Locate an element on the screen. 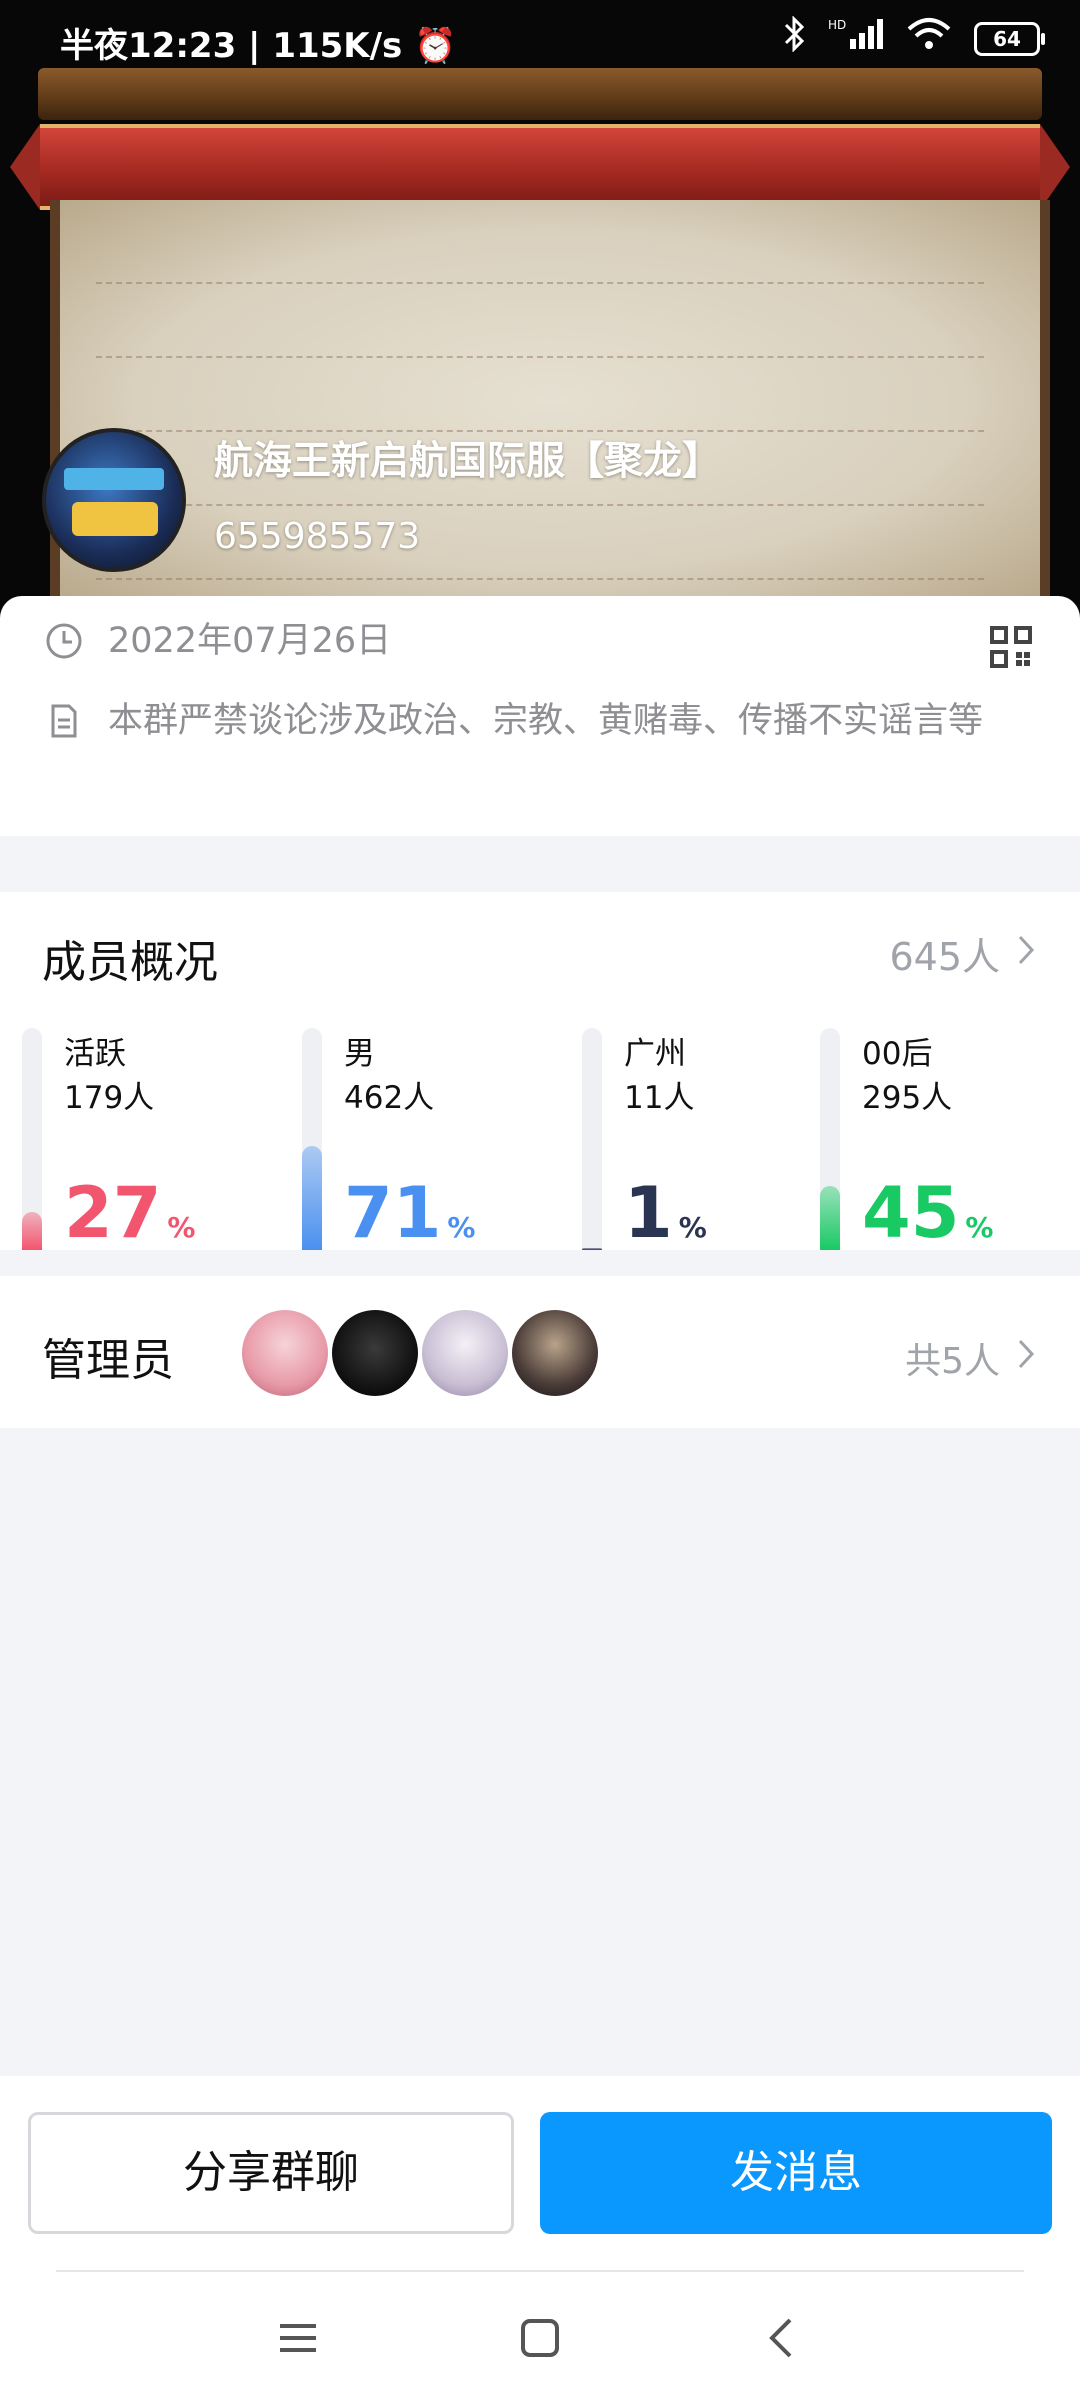 This screenshot has height=2400, width=1080. qr-code-icon is located at coordinates (1011, 647).